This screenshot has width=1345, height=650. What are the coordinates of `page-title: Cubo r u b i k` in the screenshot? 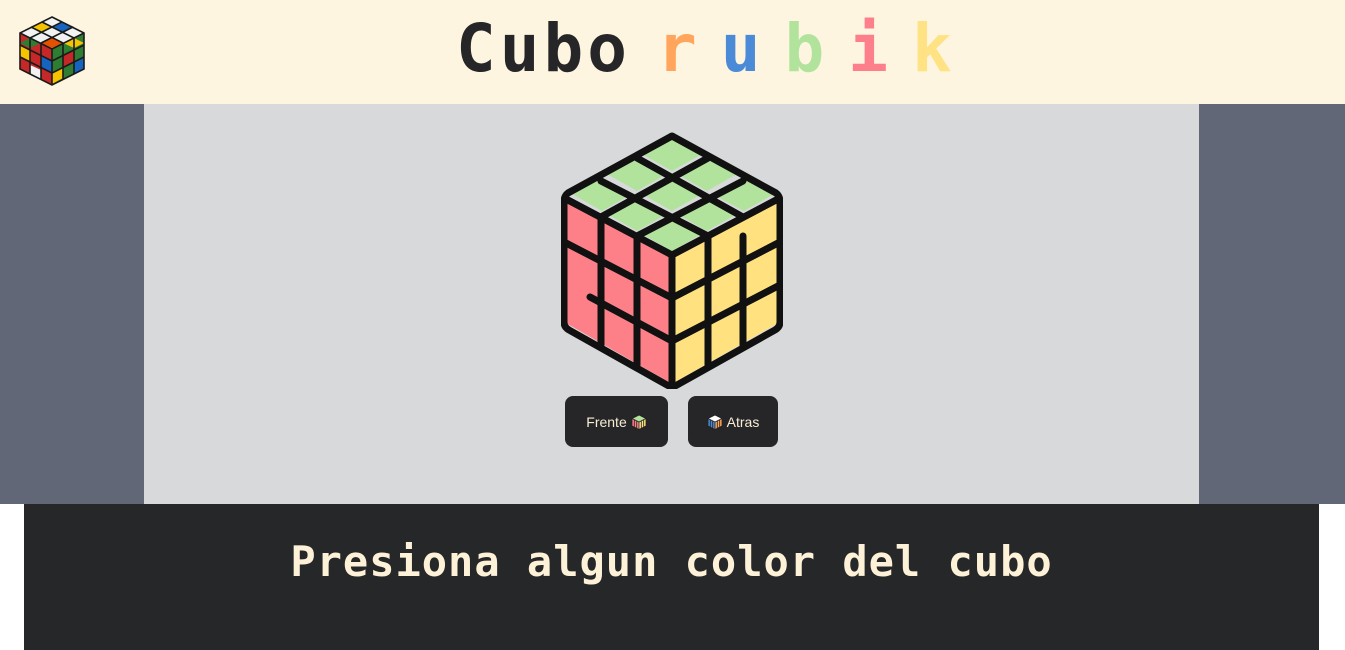 It's located at (716, 49).